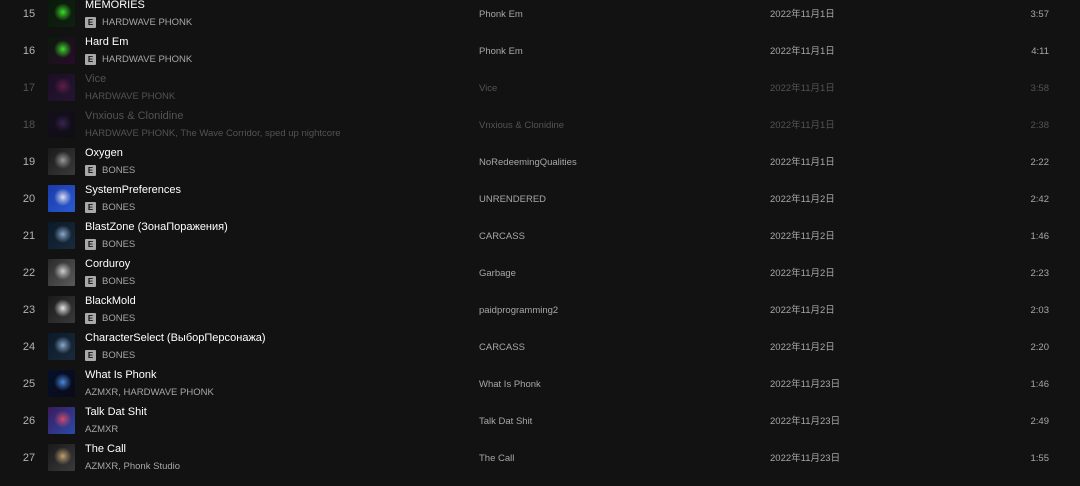 The width and height of the screenshot is (1080, 486). I want to click on track-duration: 2:22, so click(1040, 162).